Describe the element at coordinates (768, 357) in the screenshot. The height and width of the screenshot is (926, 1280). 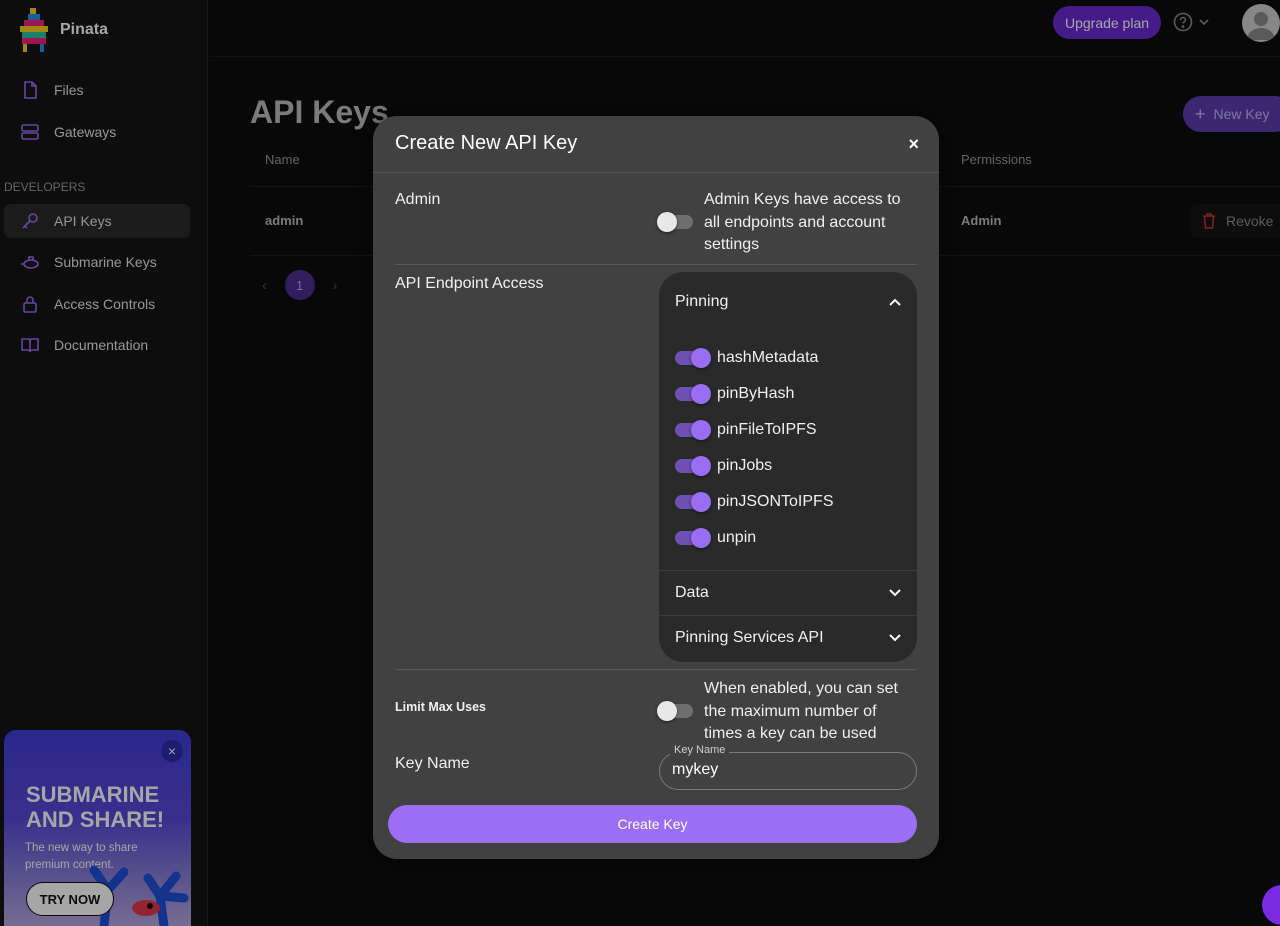
I see `permission-label: hashMetadata` at that location.